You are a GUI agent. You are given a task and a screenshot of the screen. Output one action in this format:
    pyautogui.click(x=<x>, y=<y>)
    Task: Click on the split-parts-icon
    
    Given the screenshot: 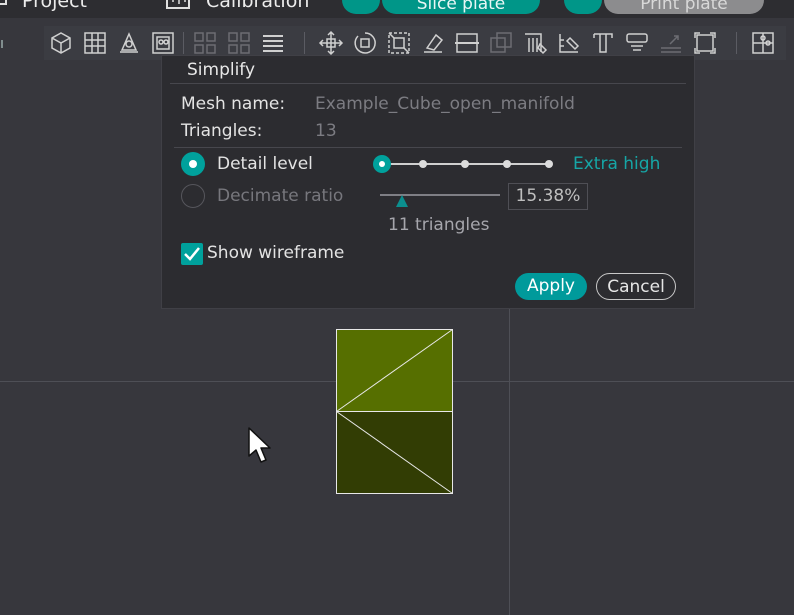 What is the action you would take?
    pyautogui.click(x=239, y=43)
    